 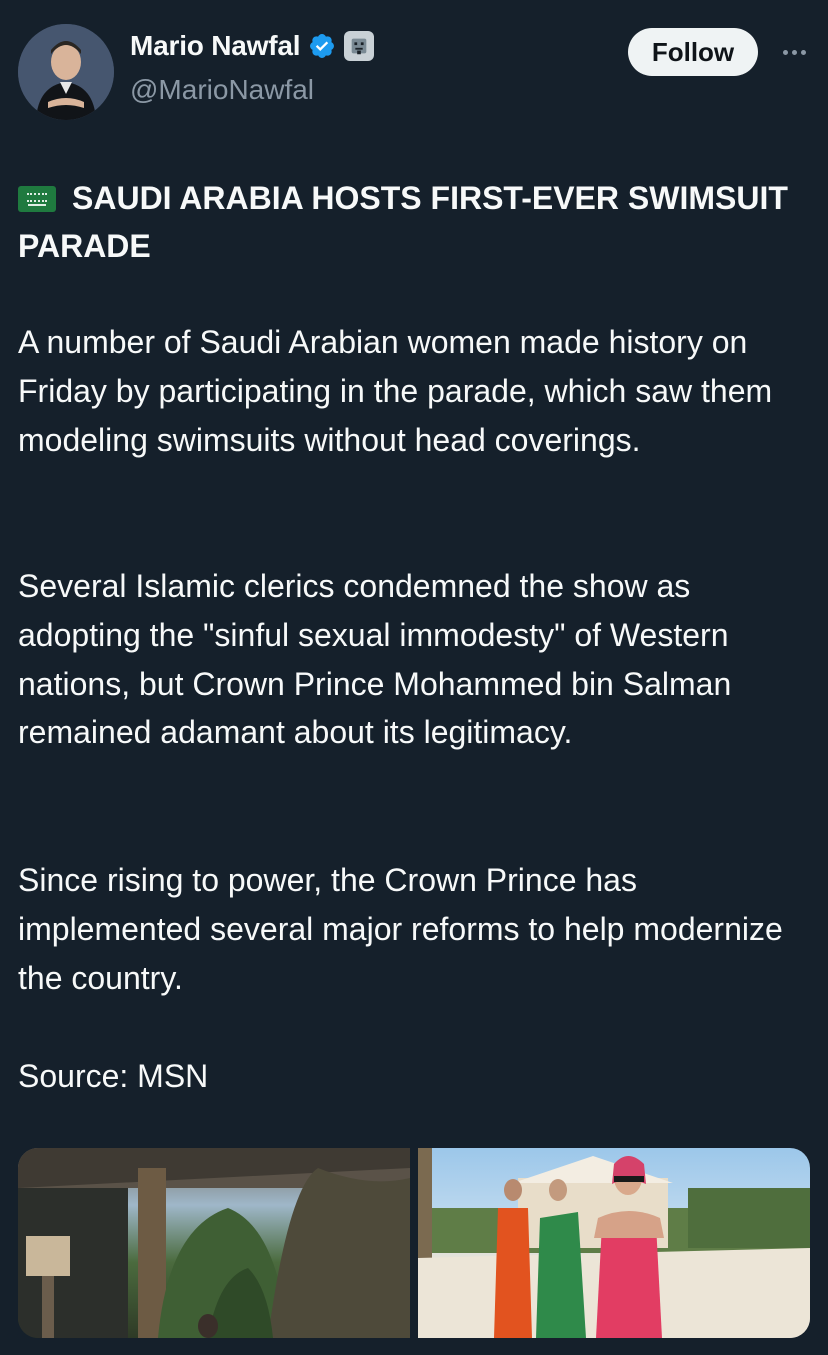 I want to click on verified-badge-icon, so click(x=322, y=46).